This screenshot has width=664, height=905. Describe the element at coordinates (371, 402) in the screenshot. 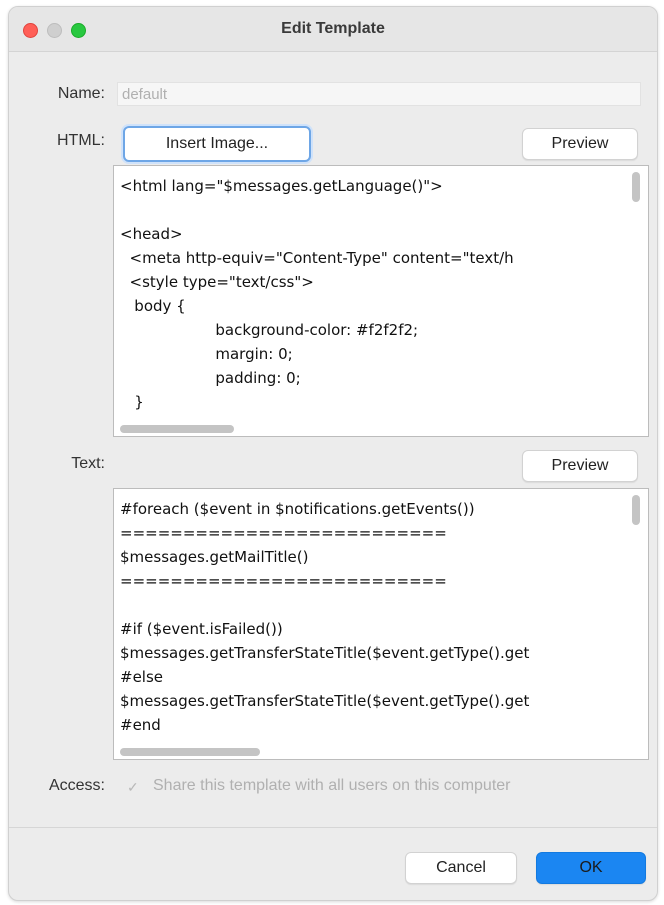

I see `html-line: }` at that location.